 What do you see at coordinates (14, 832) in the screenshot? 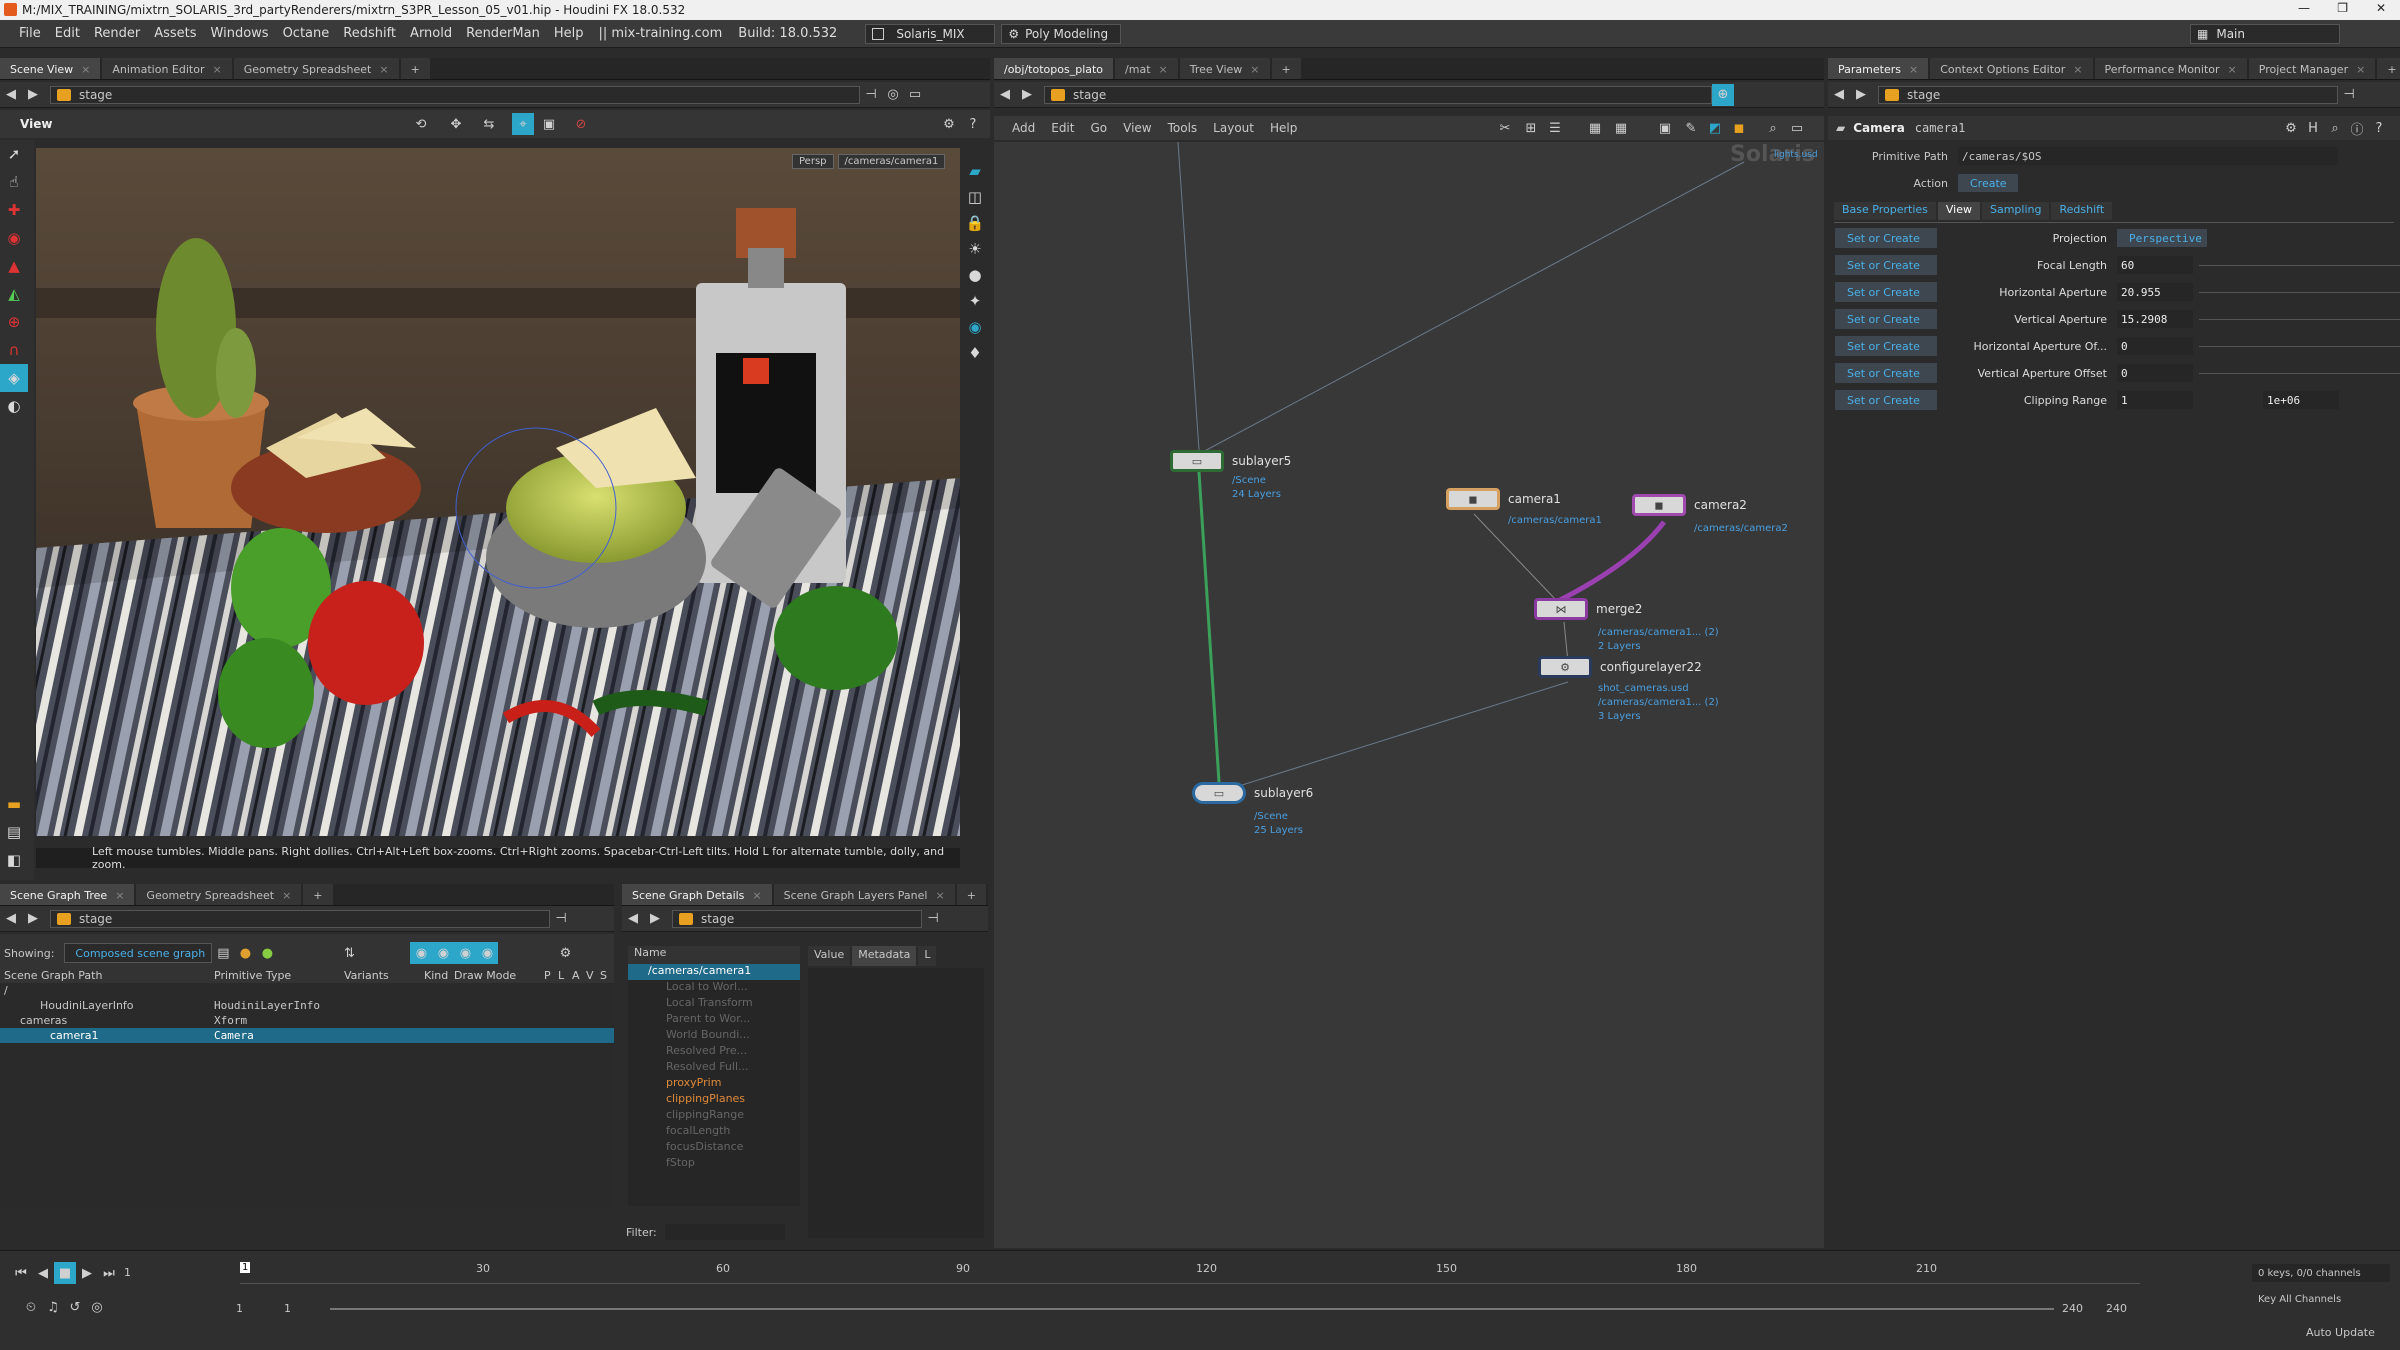
I see `flipbook-icon: ▤` at bounding box center [14, 832].